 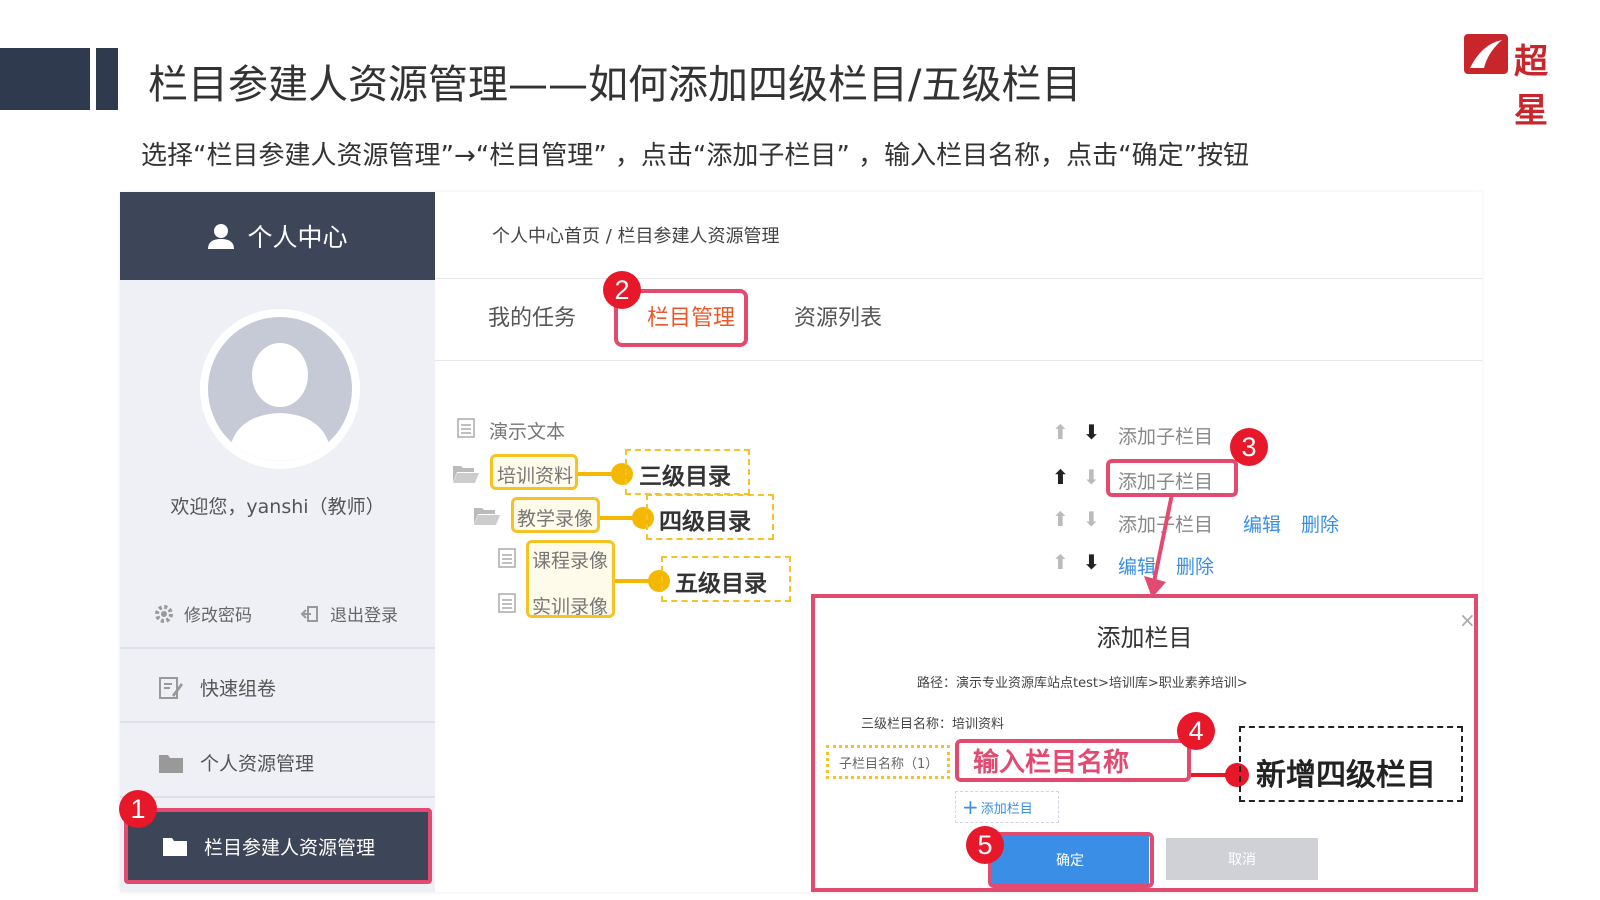 I want to click on tree-item-level5a: 课程录像, so click(x=570, y=559).